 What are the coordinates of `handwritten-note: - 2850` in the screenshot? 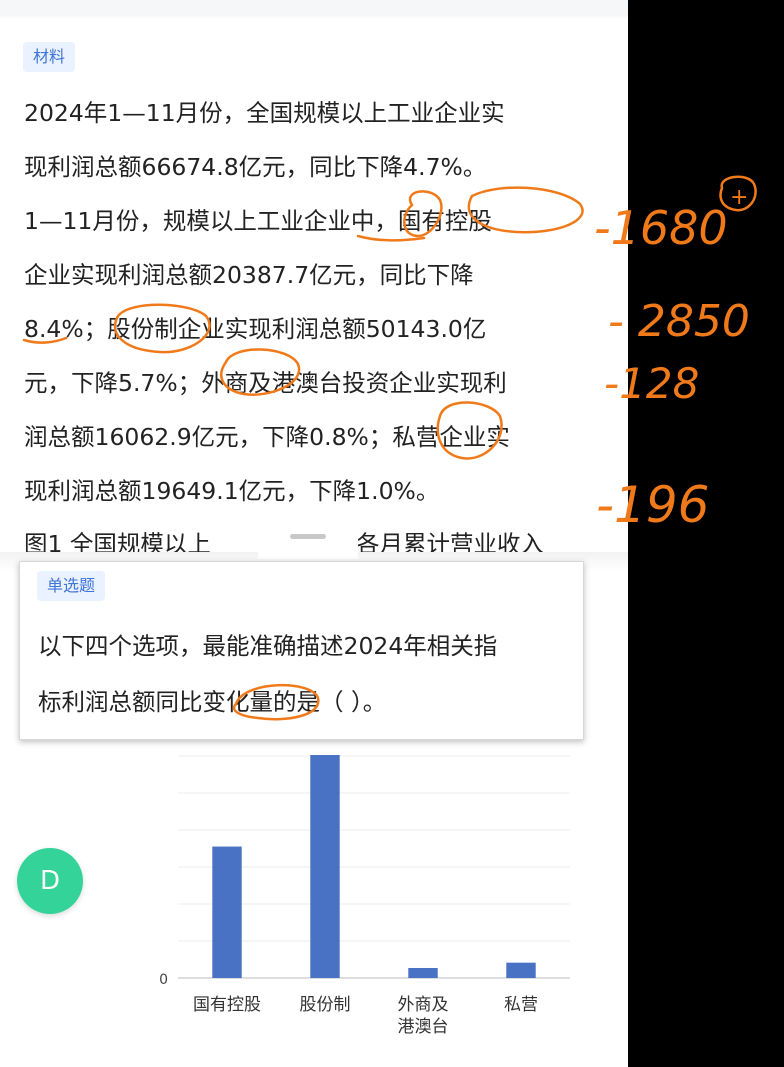 It's located at (679, 321).